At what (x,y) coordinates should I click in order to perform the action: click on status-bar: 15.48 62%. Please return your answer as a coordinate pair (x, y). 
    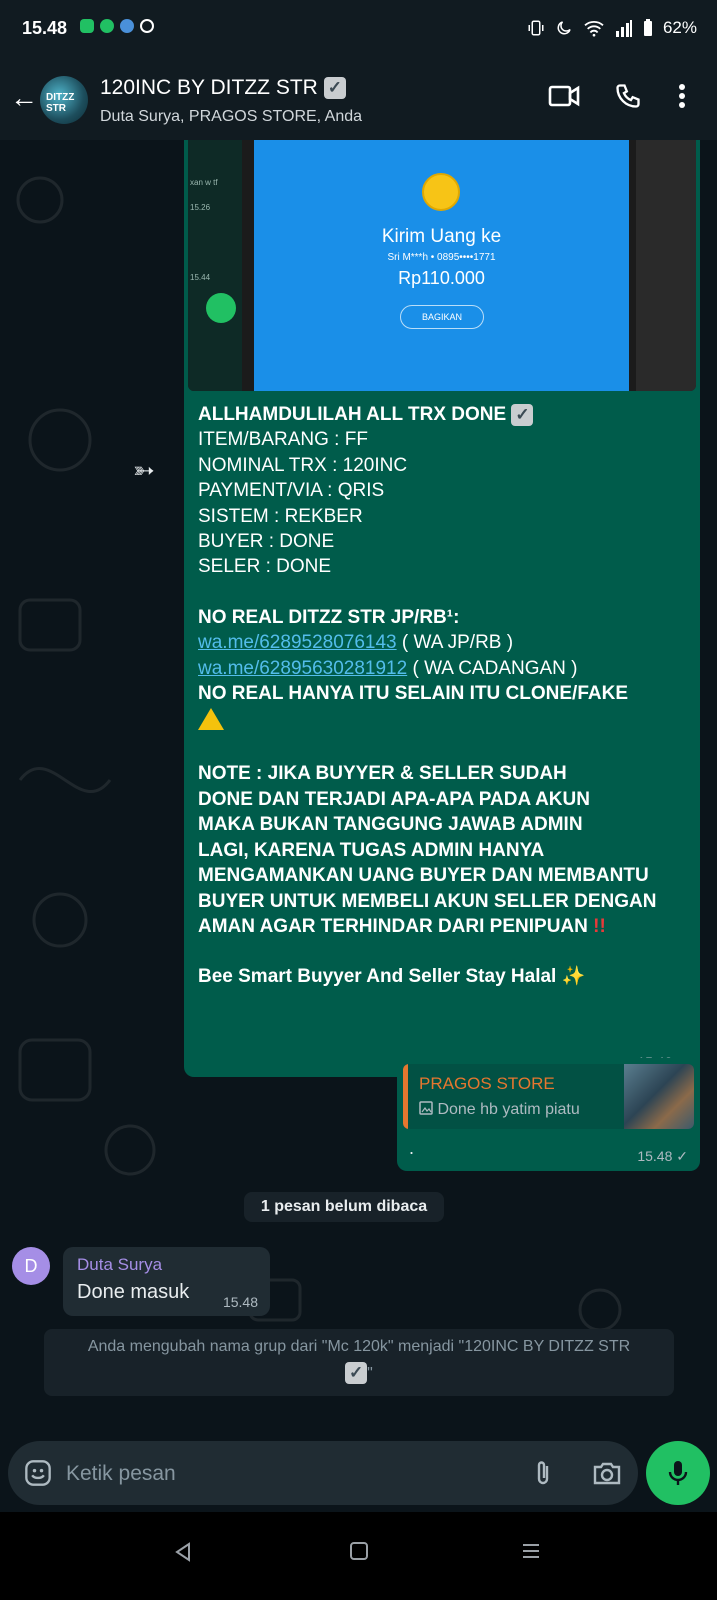
    Looking at the image, I should click on (358, 28).